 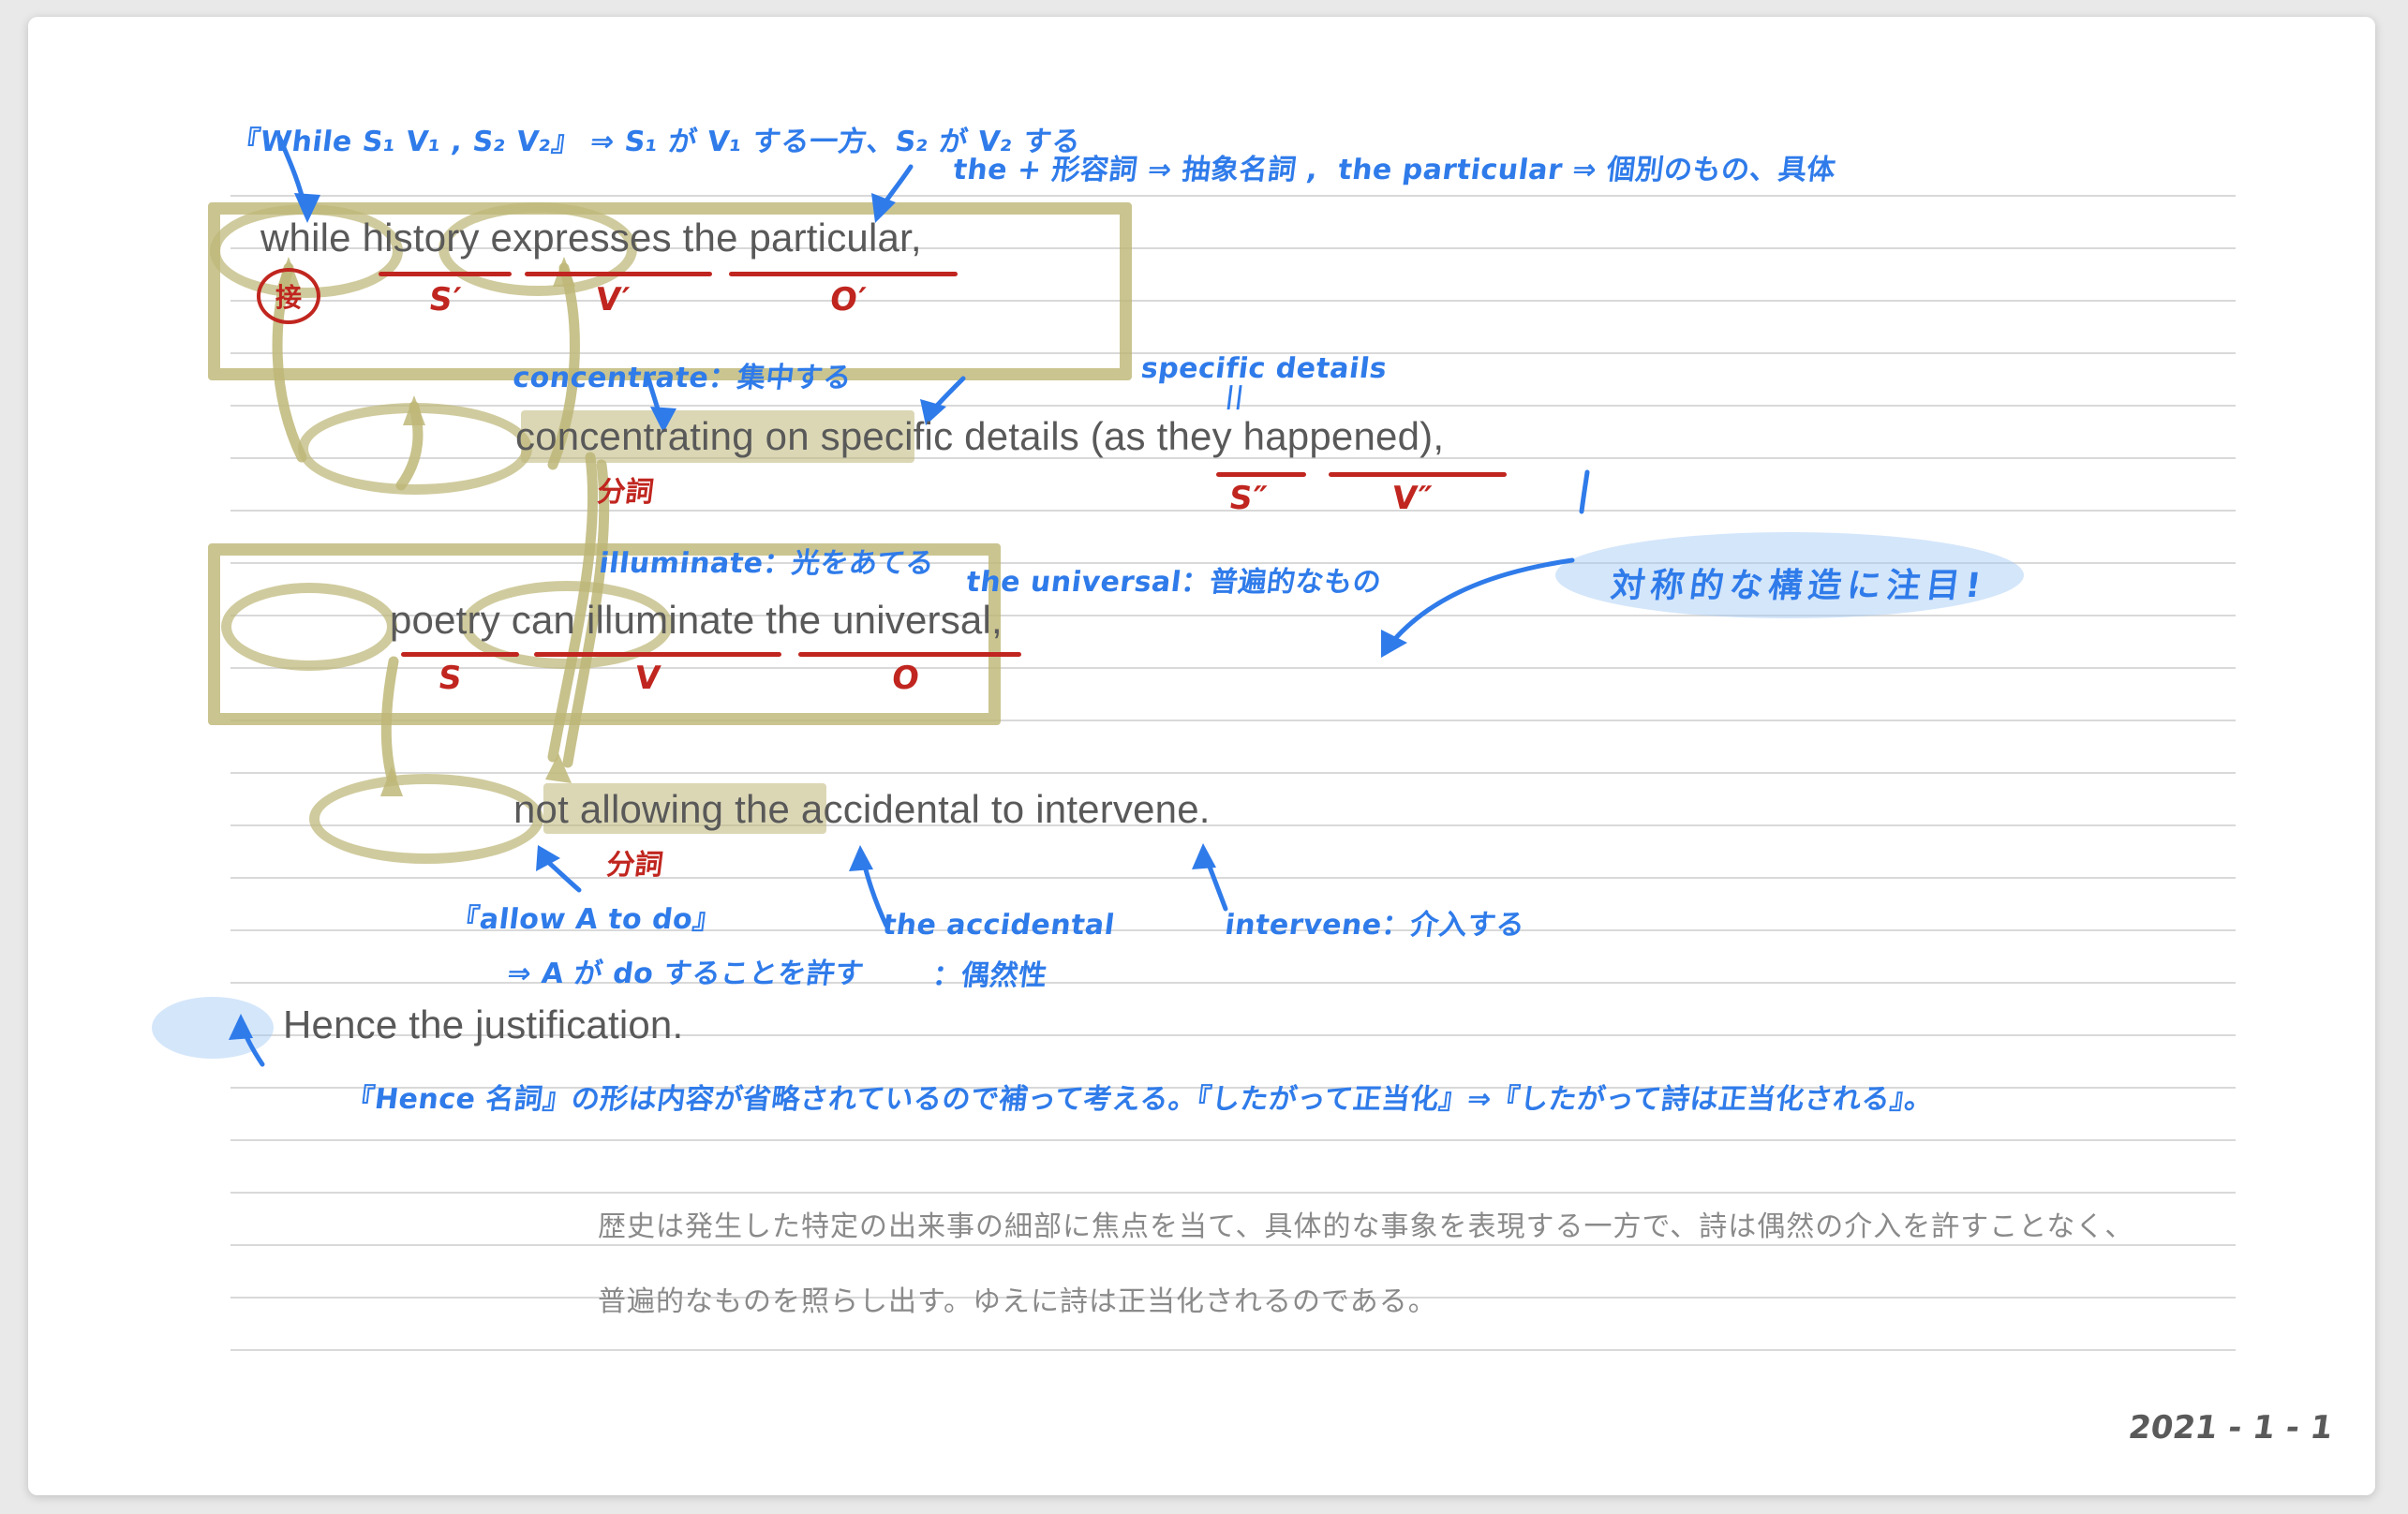 What do you see at coordinates (586, 920) in the screenshot?
I see `annotation-allow-pattern: 『allow A to do』` at bounding box center [586, 920].